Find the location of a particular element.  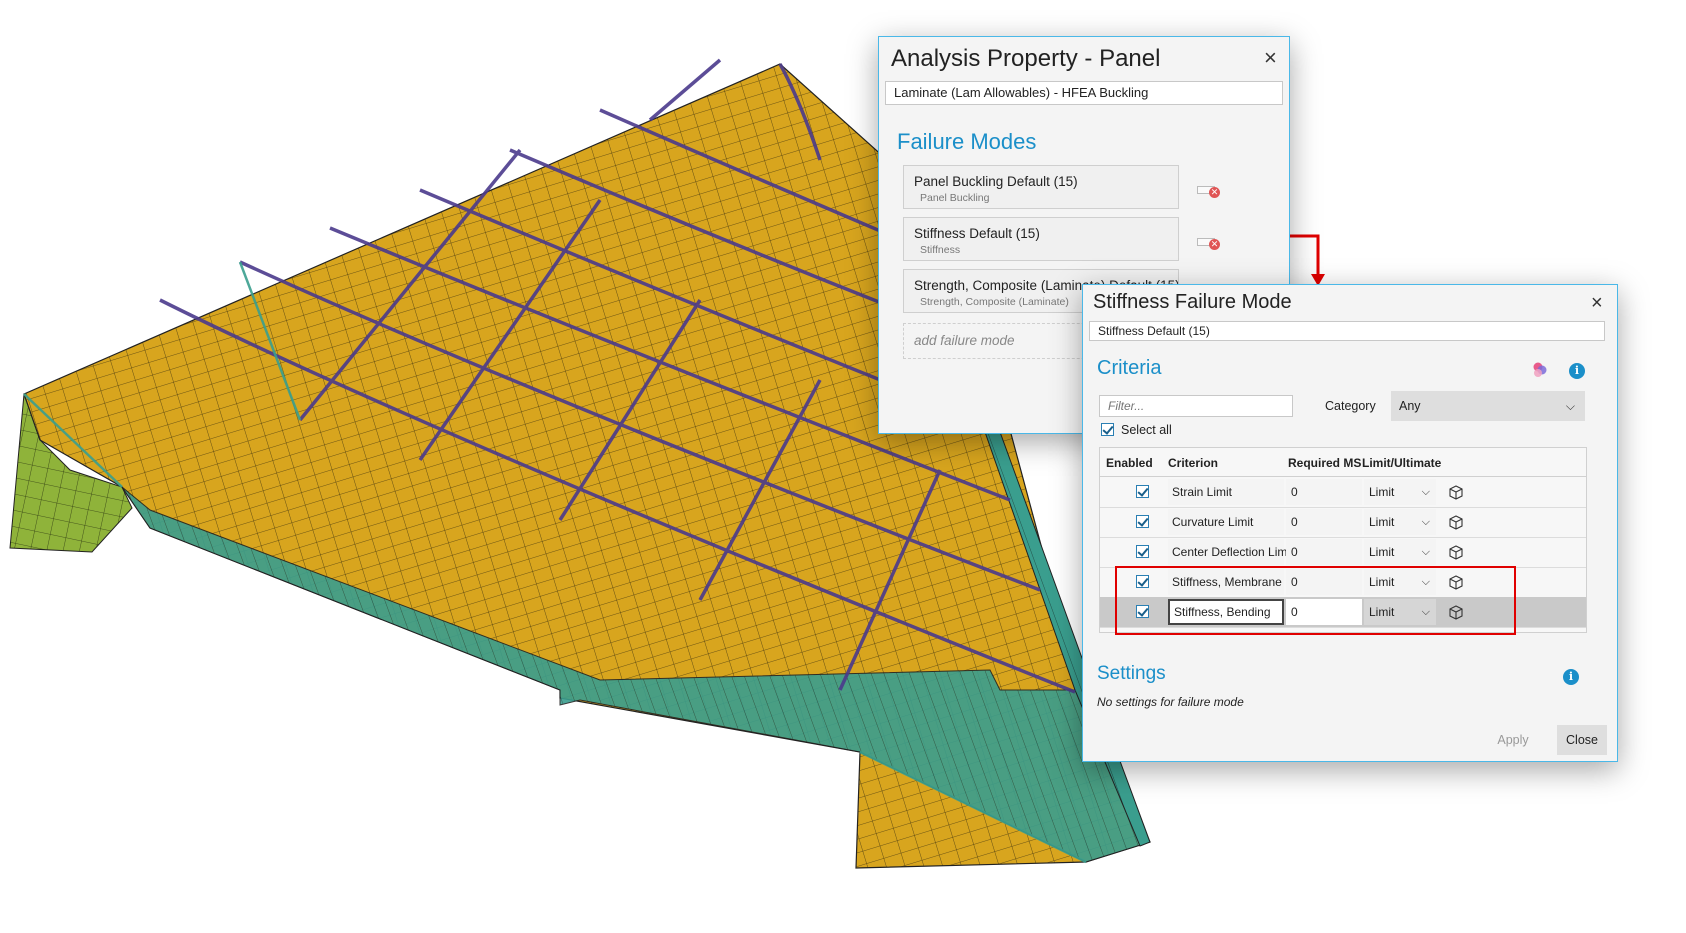

failure-mode-type: Stiffness is located at coordinates (940, 250).